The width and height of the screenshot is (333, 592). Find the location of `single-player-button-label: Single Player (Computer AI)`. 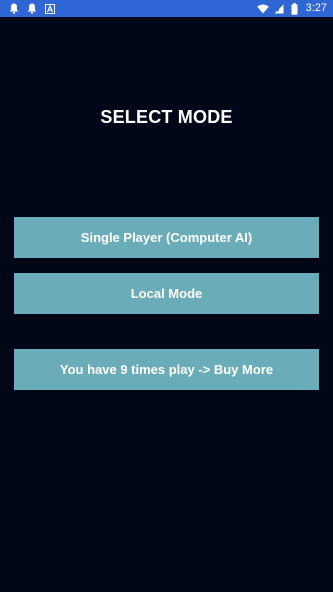

single-player-button-label: Single Player (Computer AI) is located at coordinates (166, 237).